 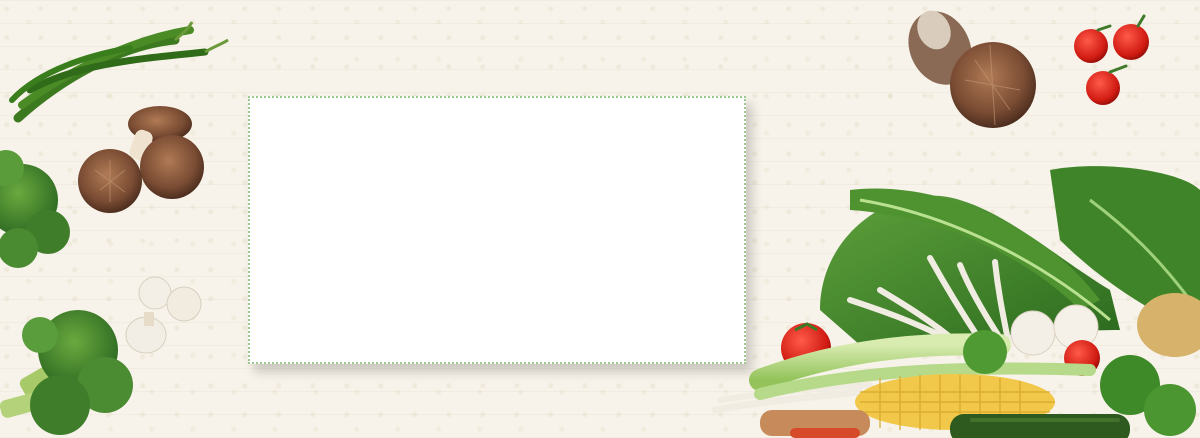 What do you see at coordinates (815, 424) in the screenshot?
I see `potato-icon` at bounding box center [815, 424].